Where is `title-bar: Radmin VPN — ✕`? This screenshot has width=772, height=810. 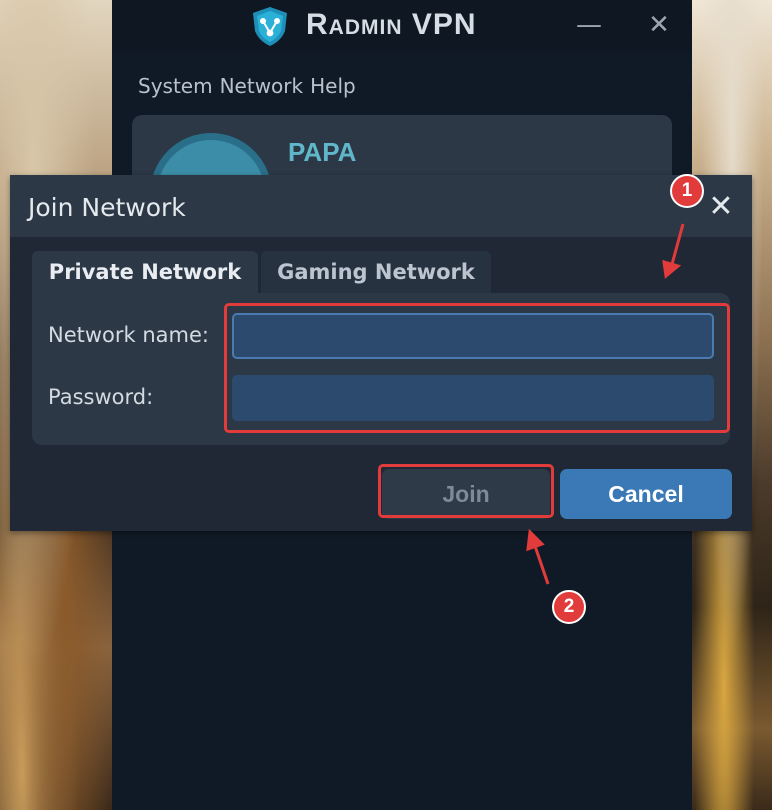 title-bar: Radmin VPN — ✕ is located at coordinates (402, 26).